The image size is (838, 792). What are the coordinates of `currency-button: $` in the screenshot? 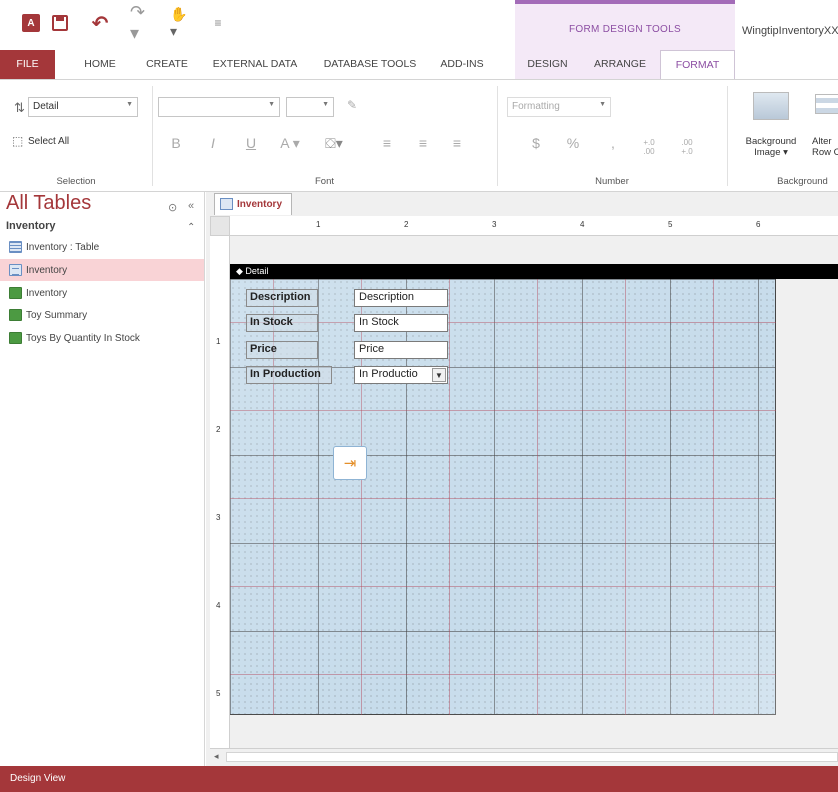 It's located at (536, 143).